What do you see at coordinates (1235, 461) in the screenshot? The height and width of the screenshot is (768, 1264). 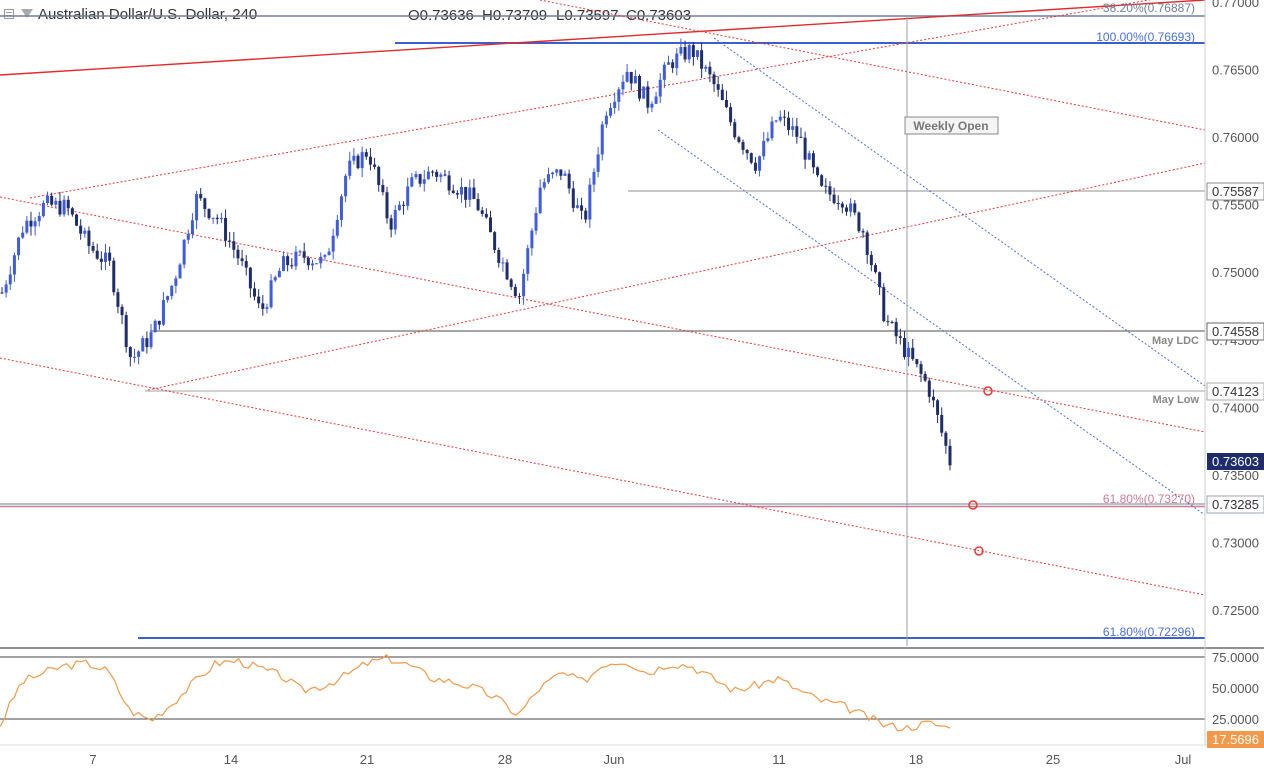 I see `tag-last-price: 0.73603` at bounding box center [1235, 461].